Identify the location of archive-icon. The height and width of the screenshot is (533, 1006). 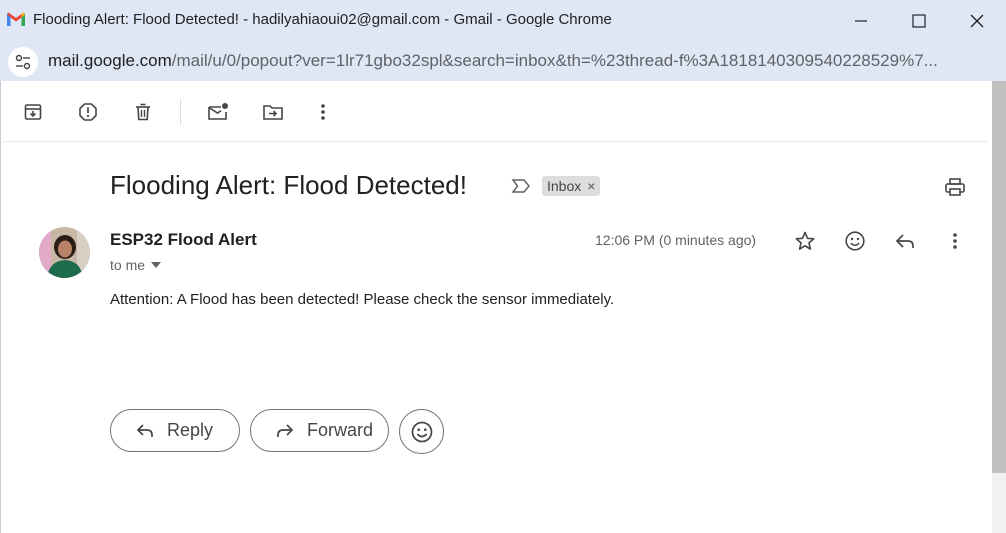
(33, 112).